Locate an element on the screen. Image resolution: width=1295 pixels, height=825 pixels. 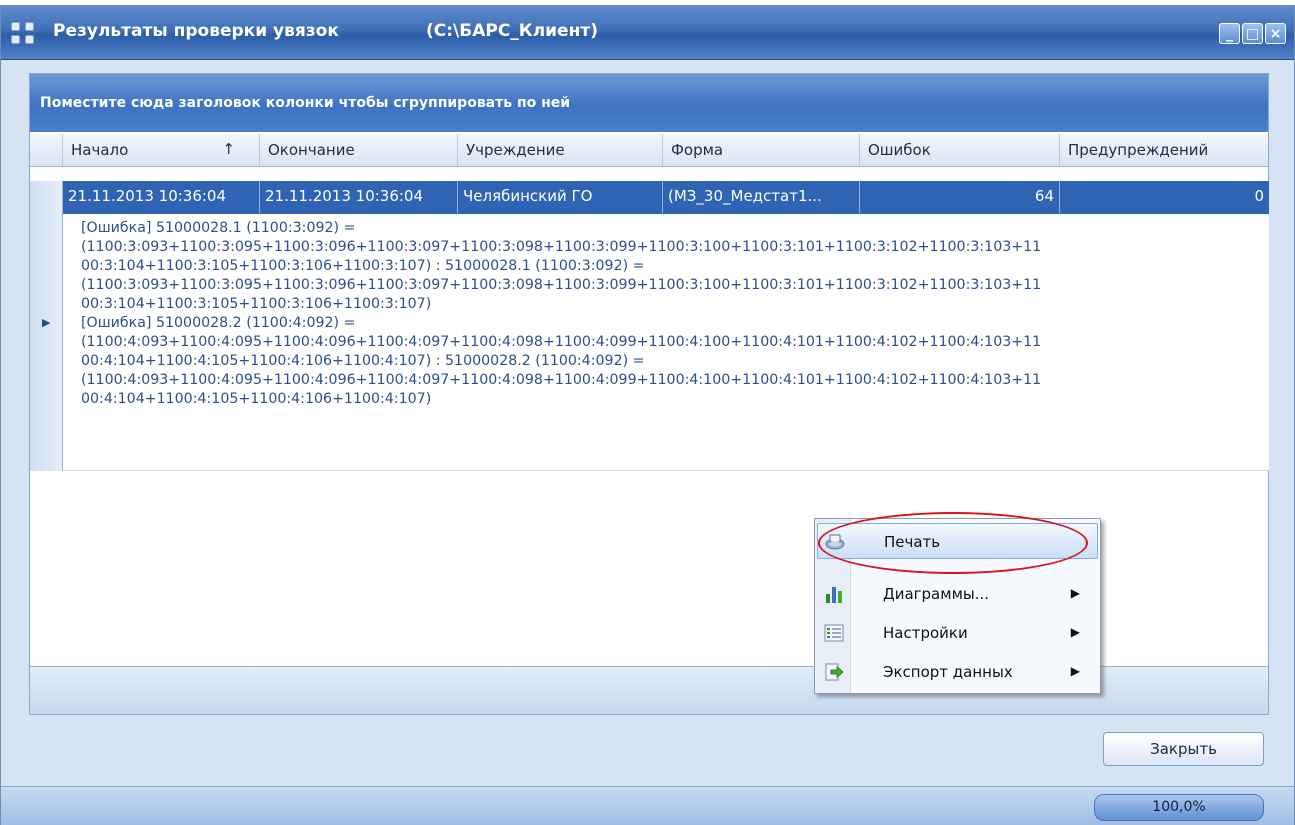
bar-chart-icon is located at coordinates (834, 595).